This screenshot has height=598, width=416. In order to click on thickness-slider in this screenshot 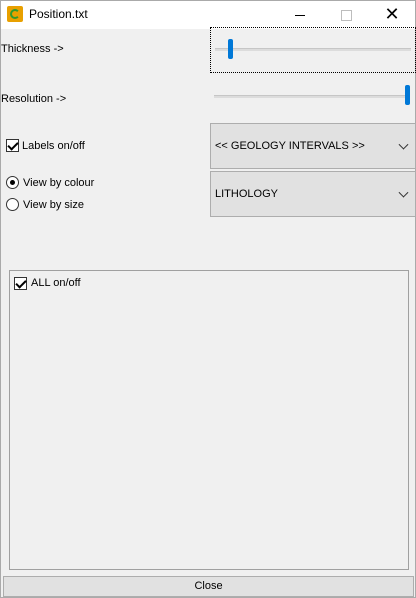, I will do `click(313, 50)`.